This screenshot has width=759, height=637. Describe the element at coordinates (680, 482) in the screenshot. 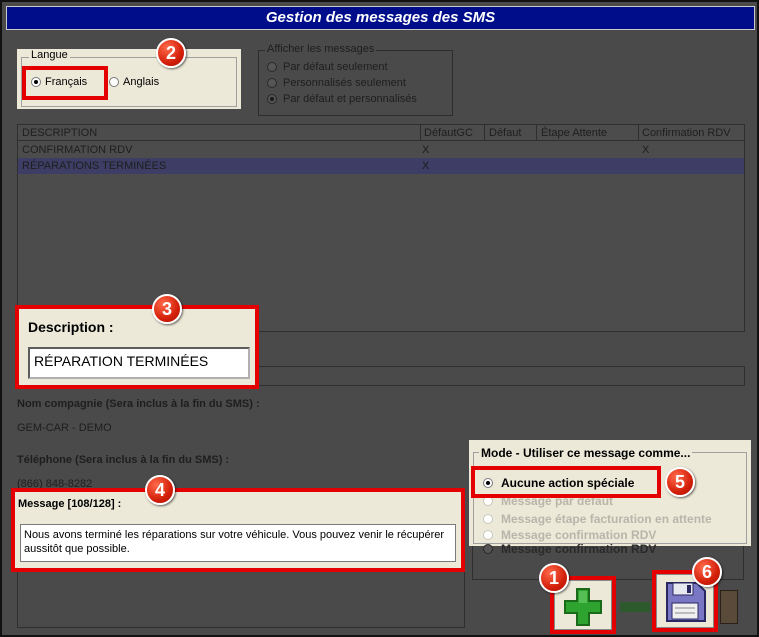

I see `step-badge-5: 5` at that location.